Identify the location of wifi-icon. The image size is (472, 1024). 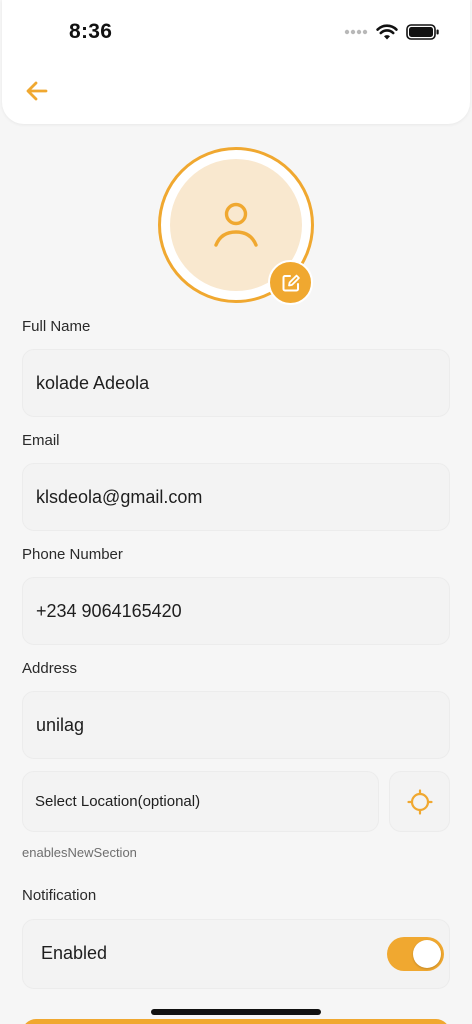
(387, 31).